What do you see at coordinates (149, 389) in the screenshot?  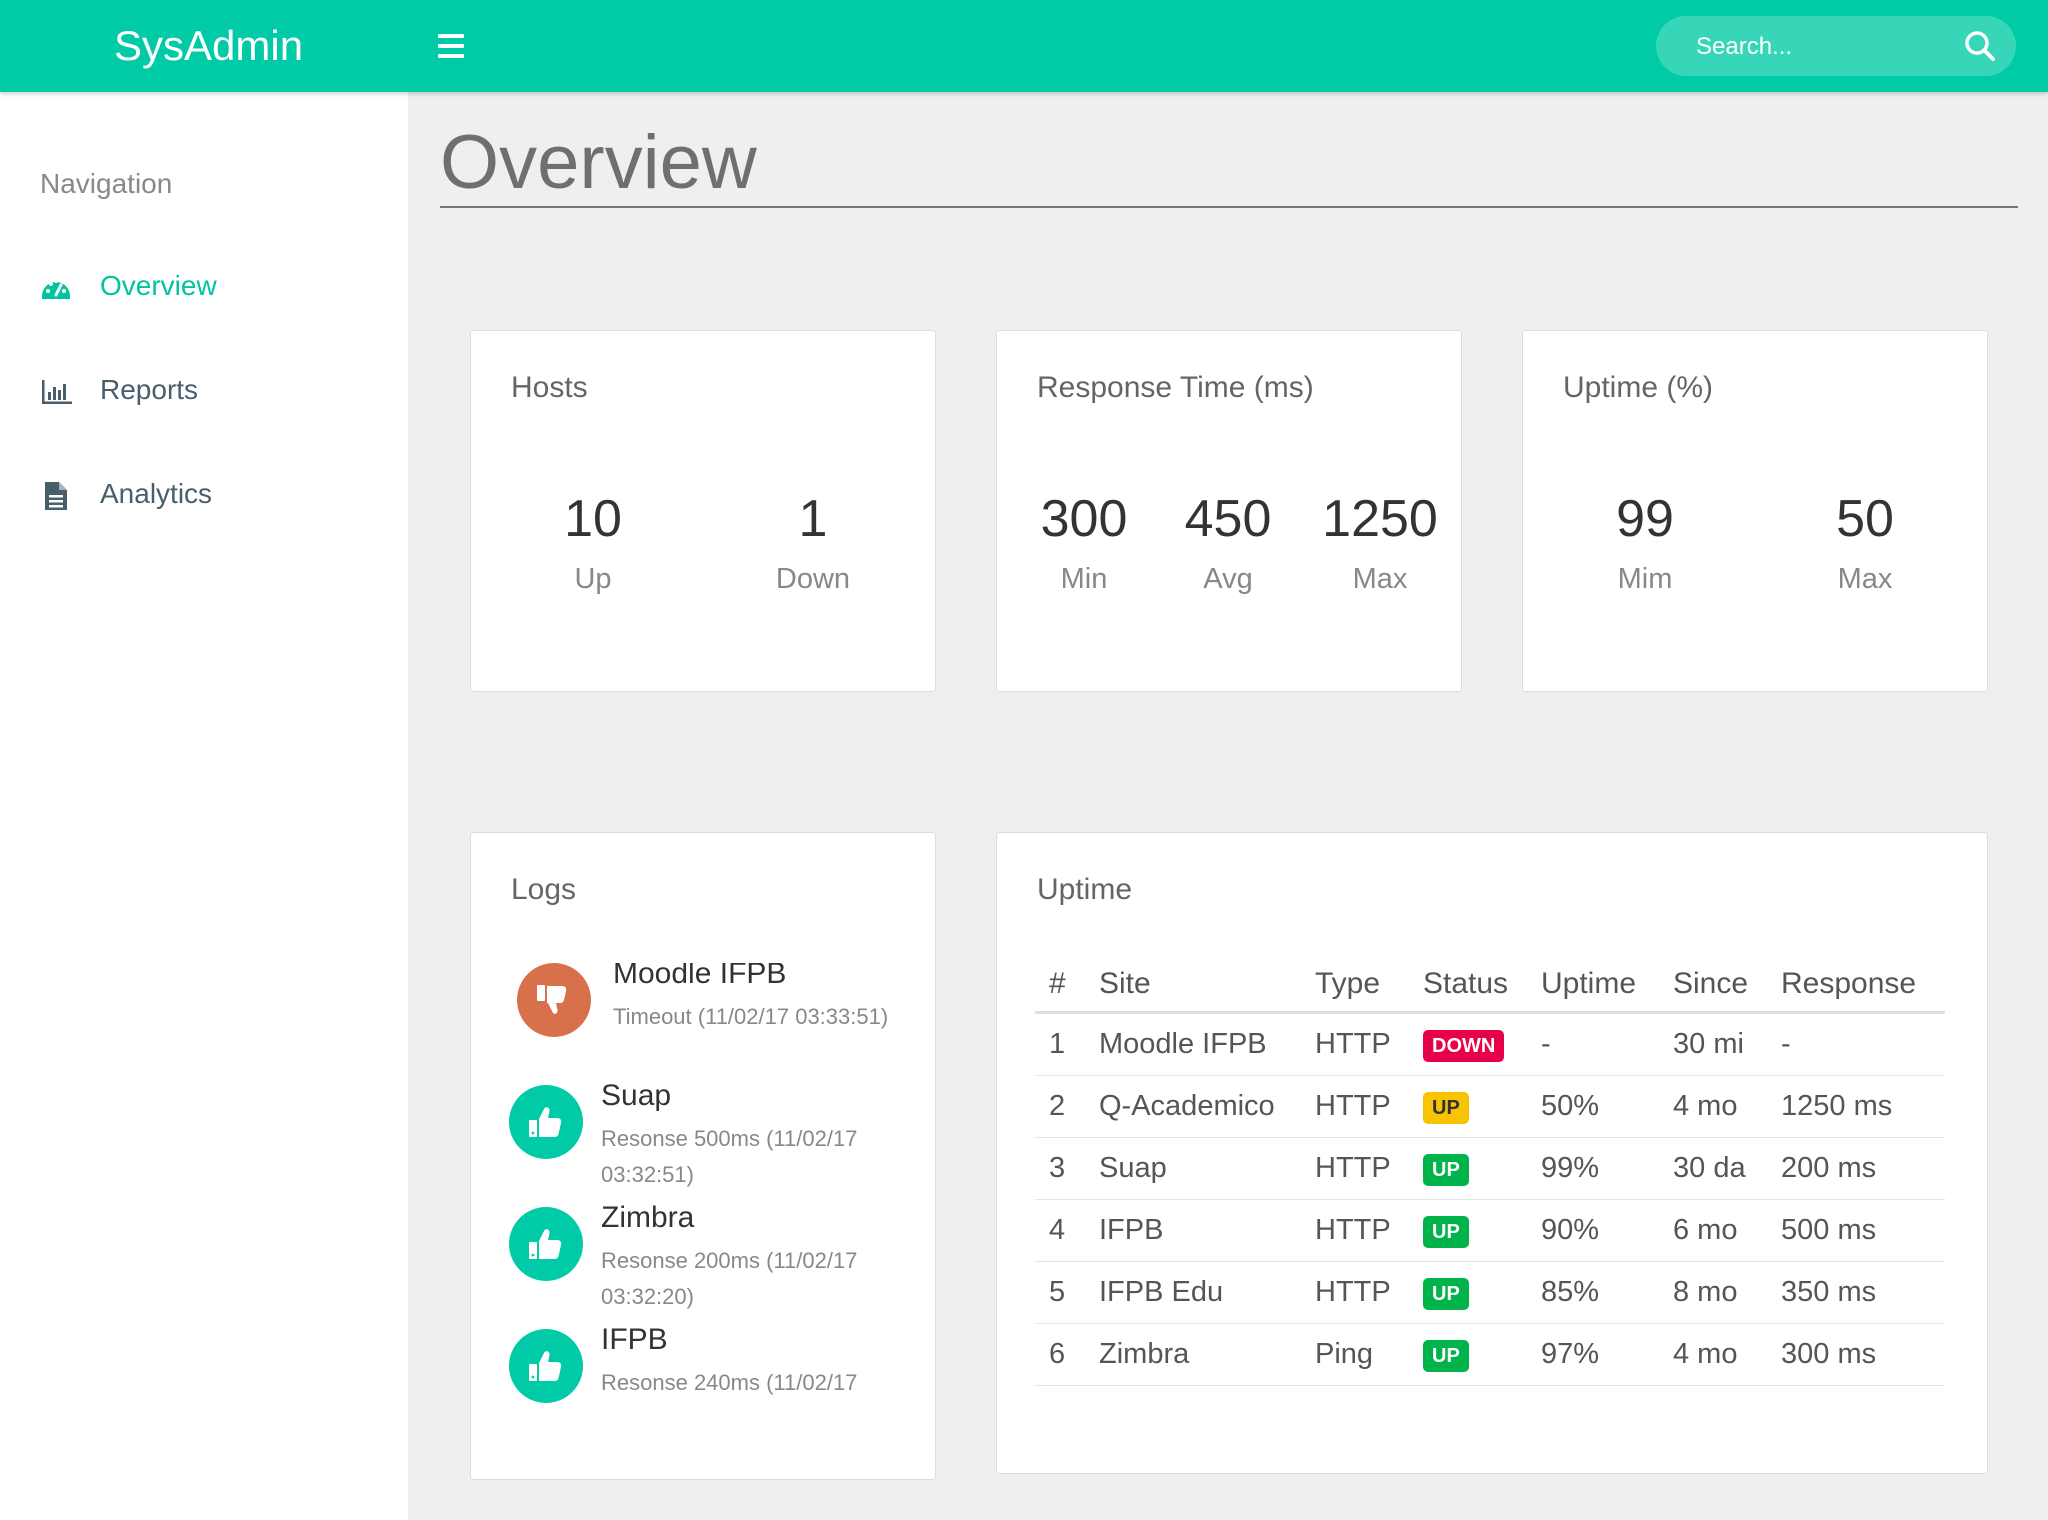 I see `sidebar-item-label: Reports` at bounding box center [149, 389].